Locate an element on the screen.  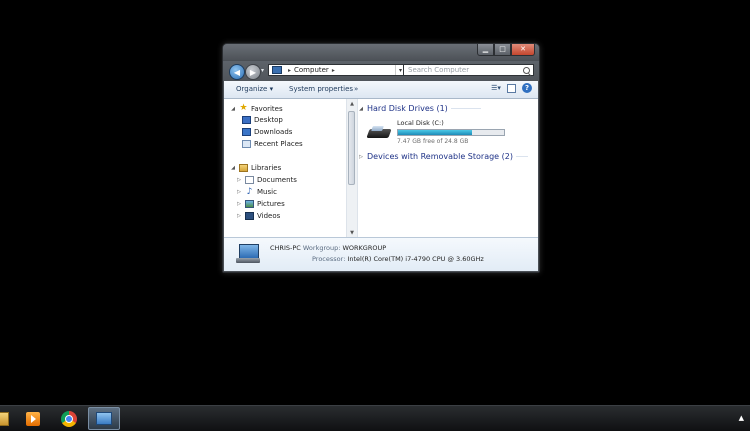
nav-item-label: Recent Places is located at coordinates (278, 144).